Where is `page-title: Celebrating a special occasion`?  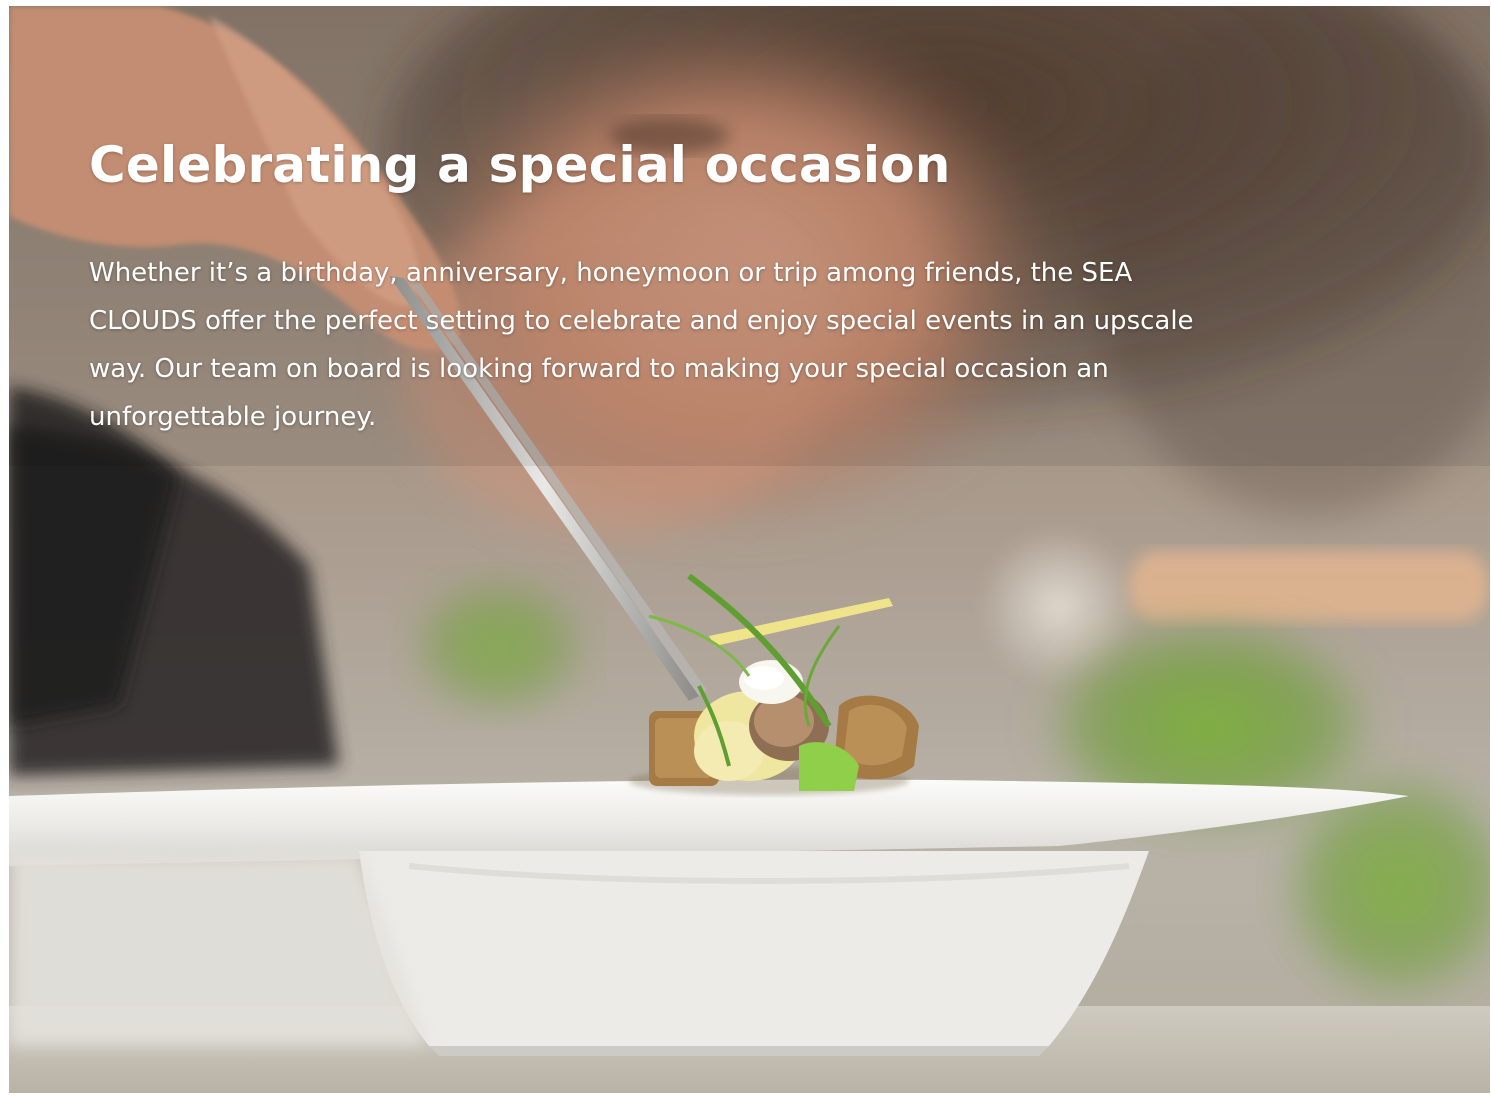
page-title: Celebrating a special occasion is located at coordinates (520, 165).